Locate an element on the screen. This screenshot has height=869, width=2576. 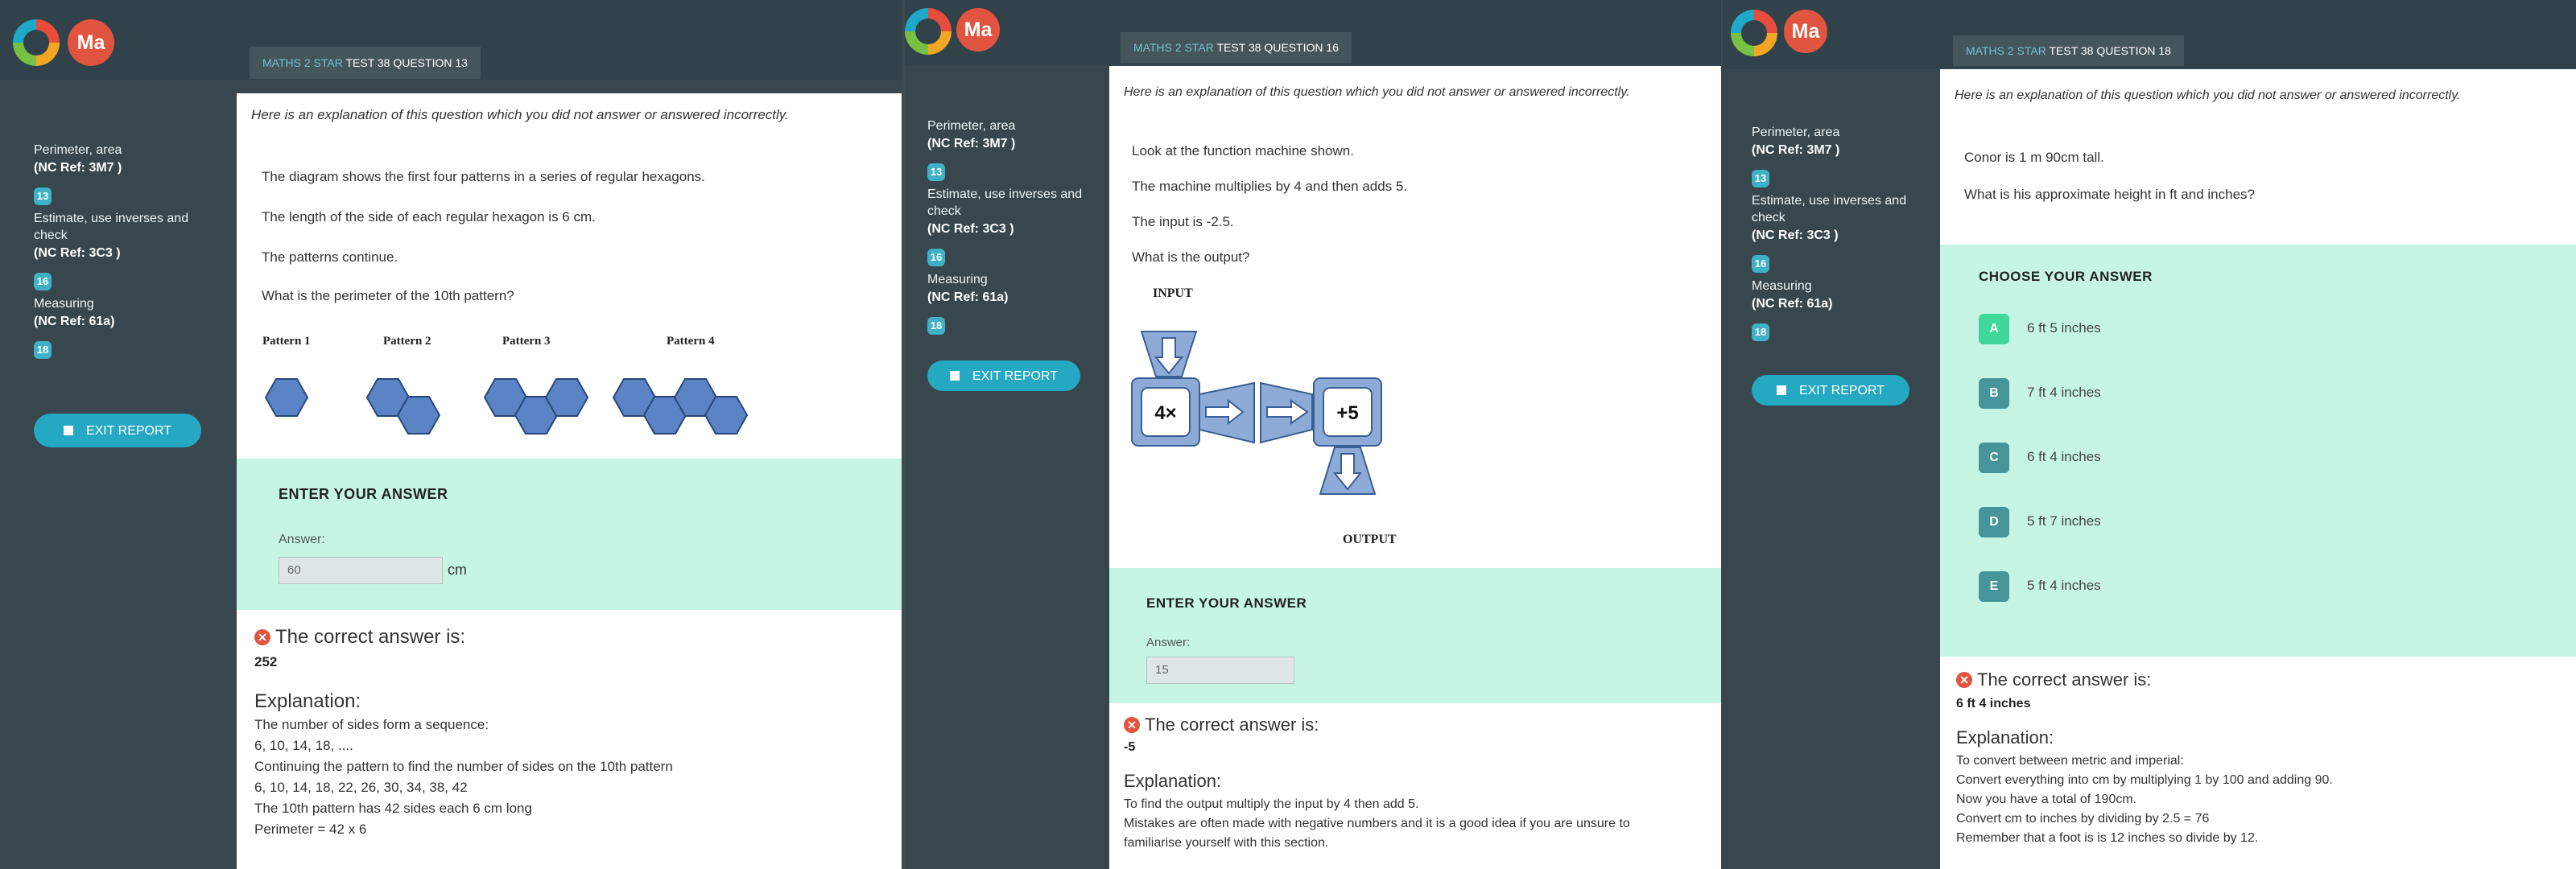
enter-answer-title: ENTER YOUR ANSWER is located at coordinates (363, 494).